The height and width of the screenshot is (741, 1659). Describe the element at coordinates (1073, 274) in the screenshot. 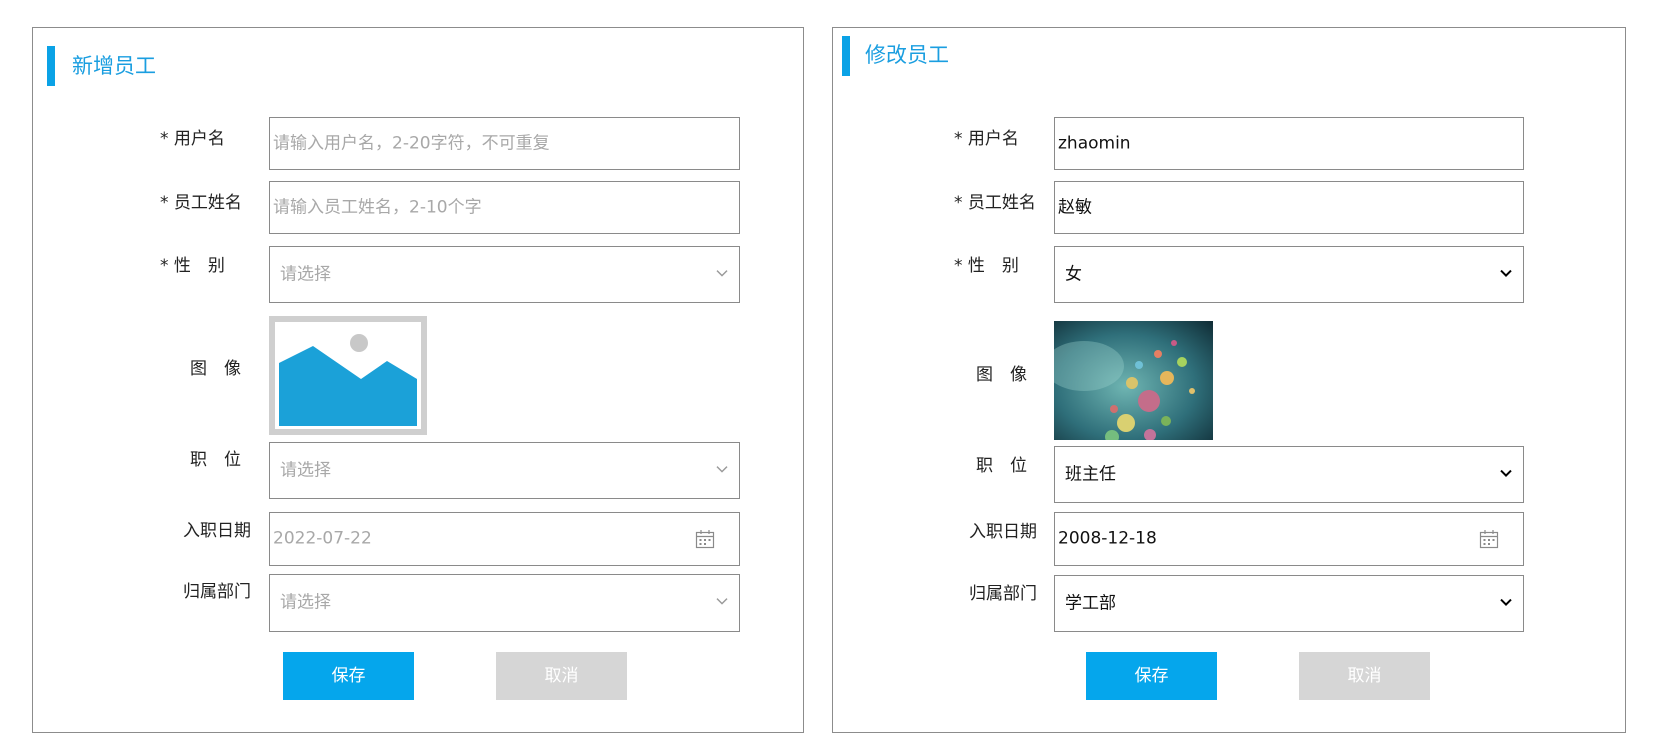

I see `gender-value: 女` at that location.